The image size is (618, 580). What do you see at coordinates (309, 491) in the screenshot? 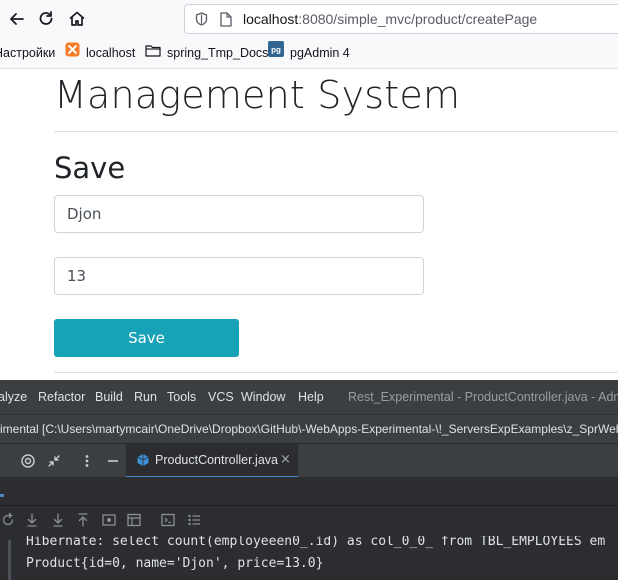
I see `tool-window-area` at bounding box center [309, 491].